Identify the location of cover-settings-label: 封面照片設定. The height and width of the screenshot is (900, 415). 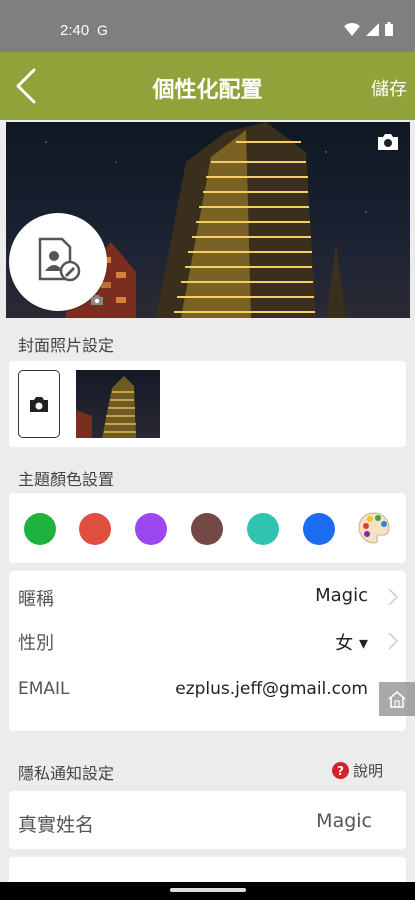
(66, 345).